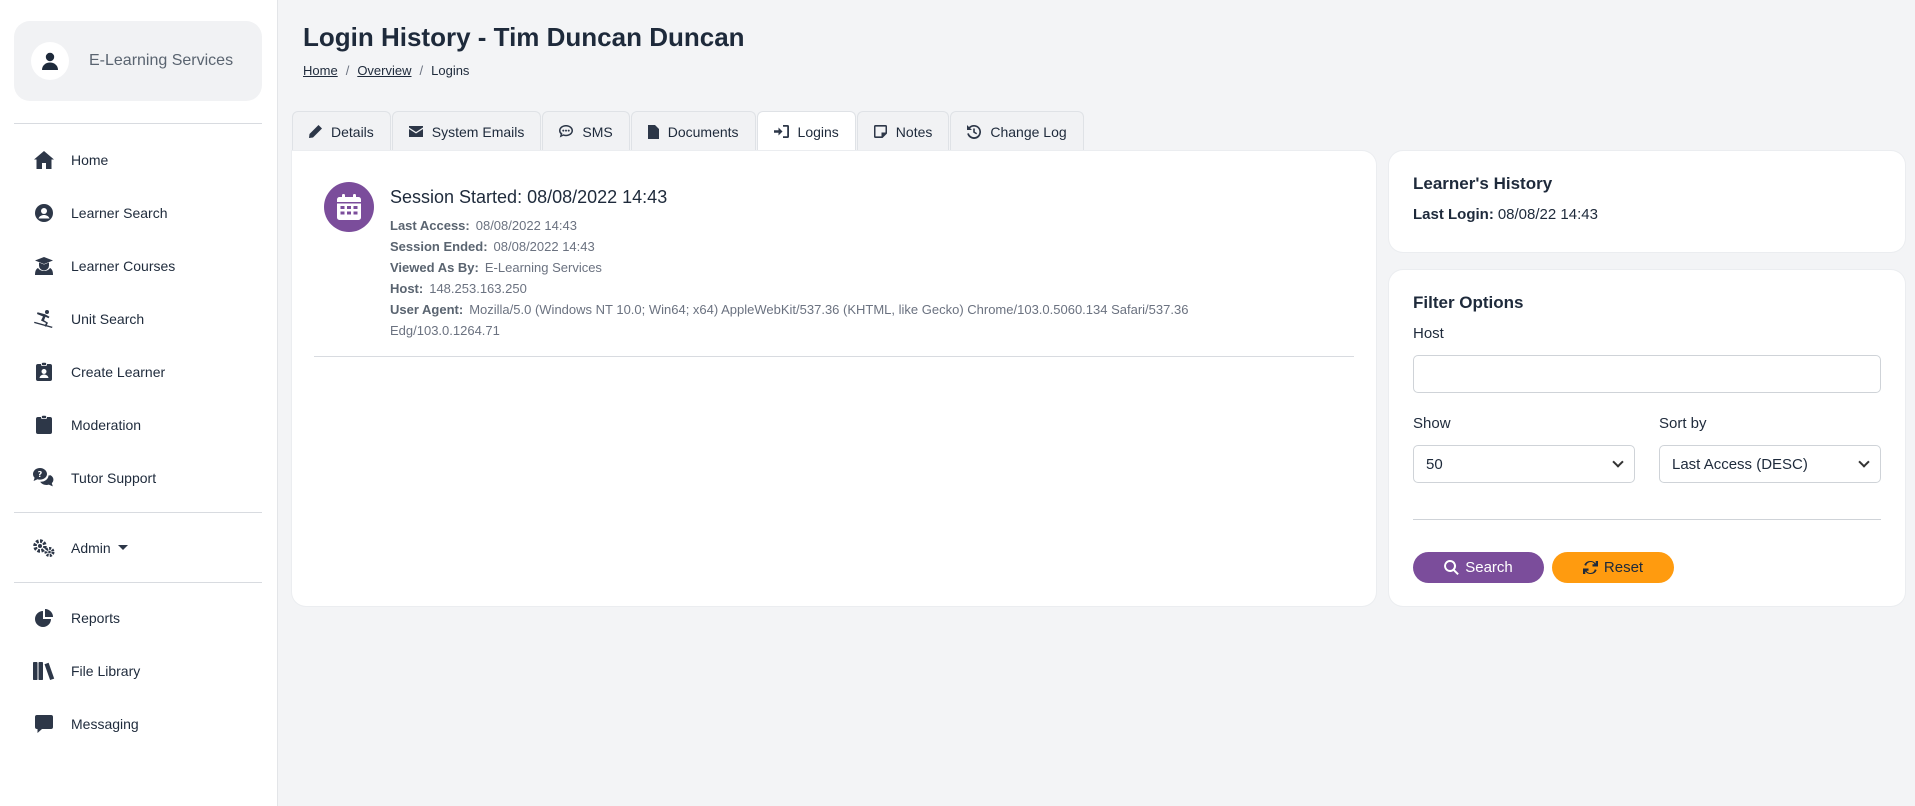 The width and height of the screenshot is (1915, 806). I want to click on sidebar-item-label: Tutor Support, so click(114, 477).